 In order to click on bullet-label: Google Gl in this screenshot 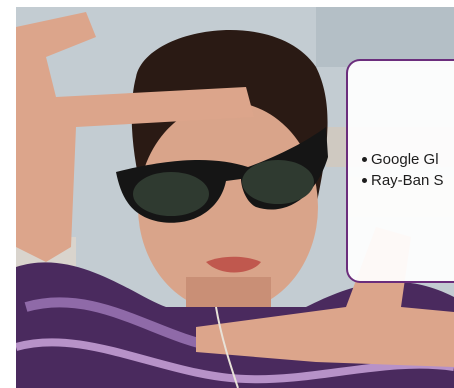, I will do `click(405, 159)`.